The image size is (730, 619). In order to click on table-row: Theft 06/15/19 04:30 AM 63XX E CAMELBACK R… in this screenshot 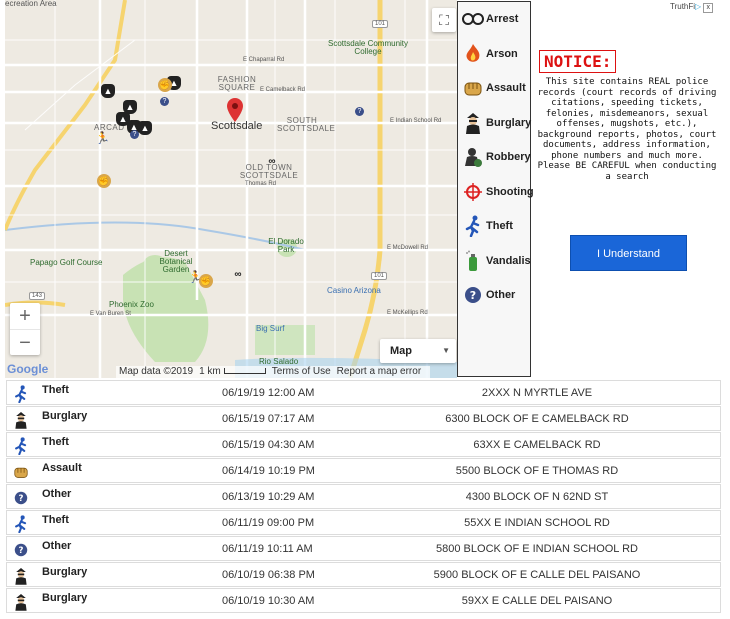, I will do `click(363, 444)`.